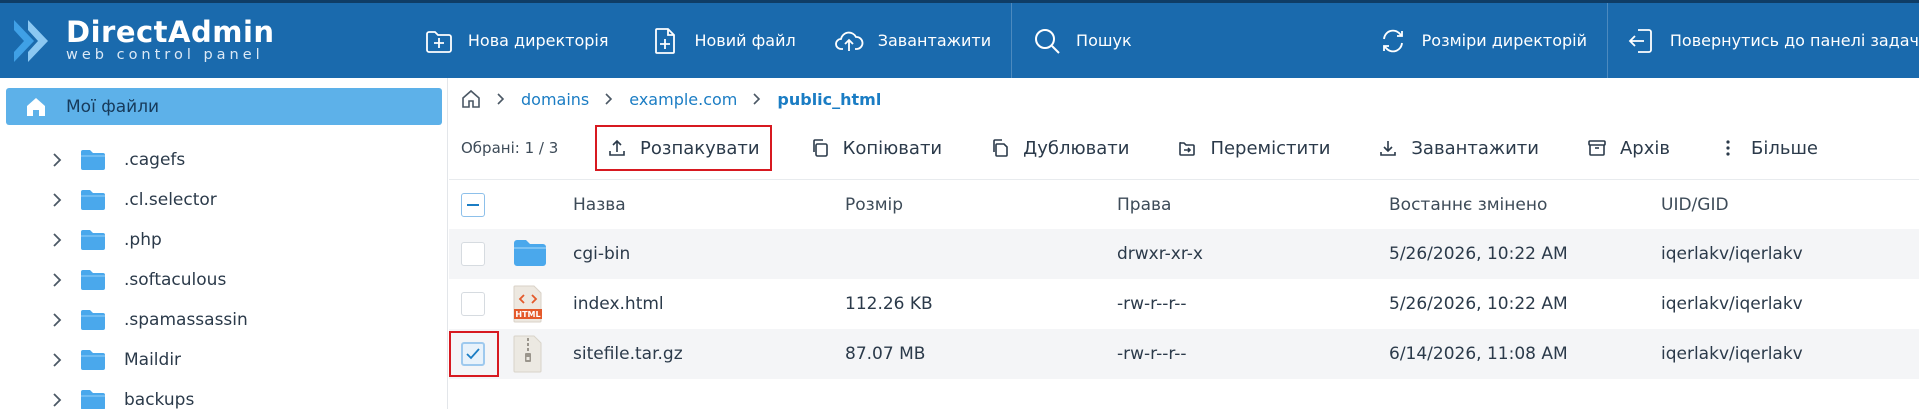 Image resolution: width=1919 pixels, height=409 pixels. What do you see at coordinates (1270, 148) in the screenshot?
I see `move-label: Перемістити` at bounding box center [1270, 148].